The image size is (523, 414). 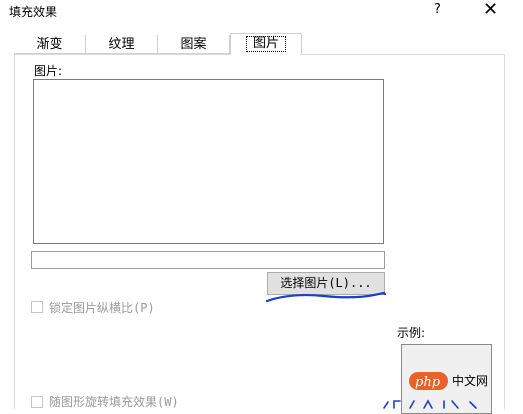 I want to click on close-button: ✕, so click(x=490, y=10).